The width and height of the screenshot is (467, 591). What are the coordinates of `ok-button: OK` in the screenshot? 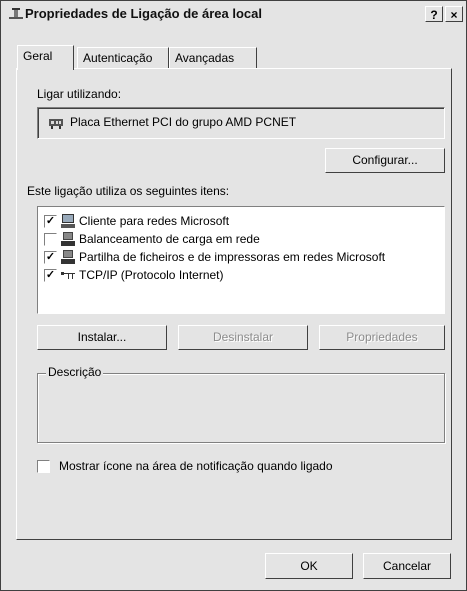 It's located at (309, 566).